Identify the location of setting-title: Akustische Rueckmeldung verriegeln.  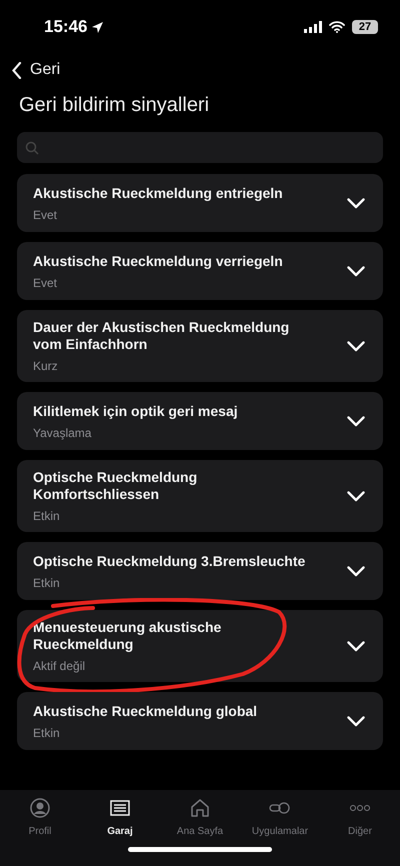
(158, 261).